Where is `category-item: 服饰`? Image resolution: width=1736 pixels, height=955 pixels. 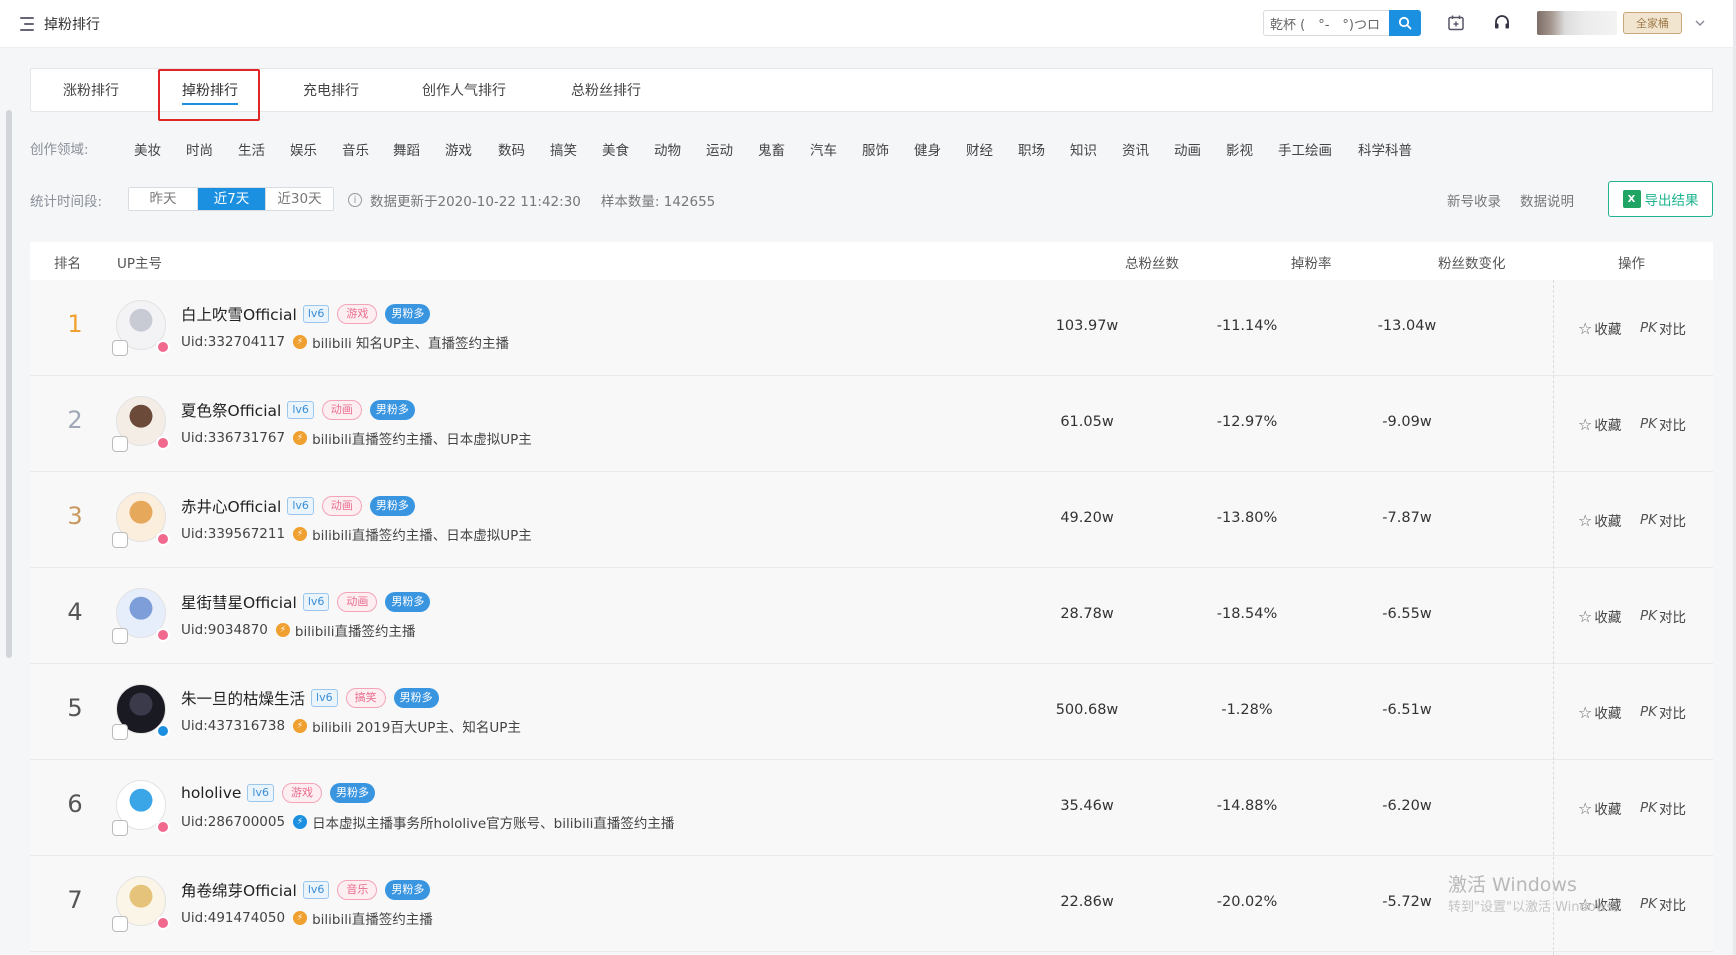 category-item: 服饰 is located at coordinates (875, 149).